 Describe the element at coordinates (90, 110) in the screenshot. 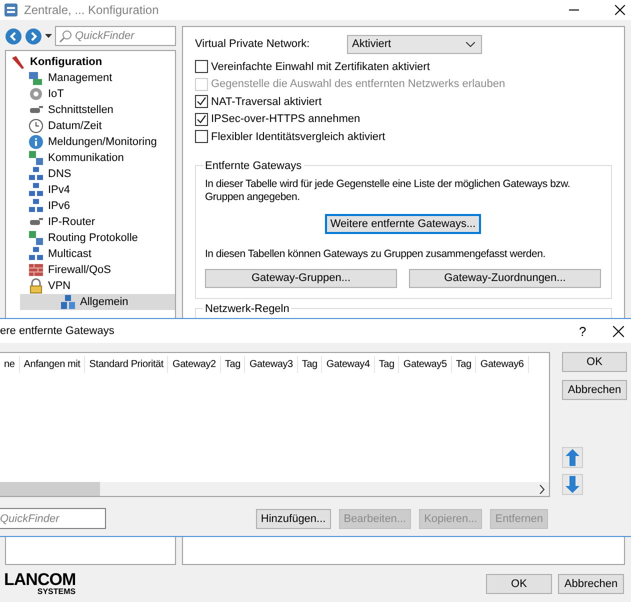

I see `tree-item: Schnittstellen` at that location.